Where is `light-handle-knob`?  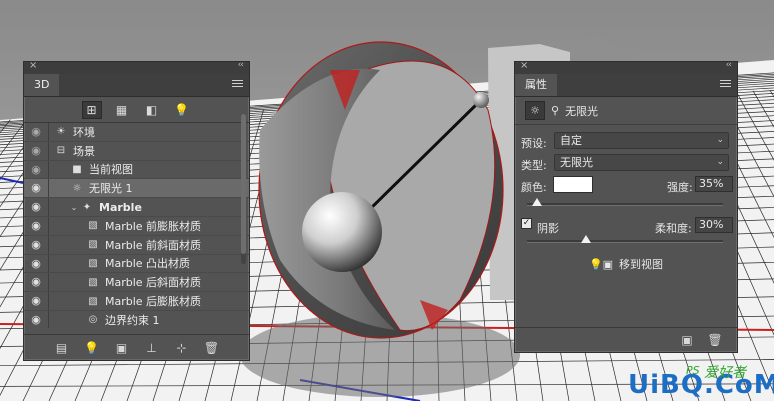
light-handle-knob is located at coordinates (481, 100).